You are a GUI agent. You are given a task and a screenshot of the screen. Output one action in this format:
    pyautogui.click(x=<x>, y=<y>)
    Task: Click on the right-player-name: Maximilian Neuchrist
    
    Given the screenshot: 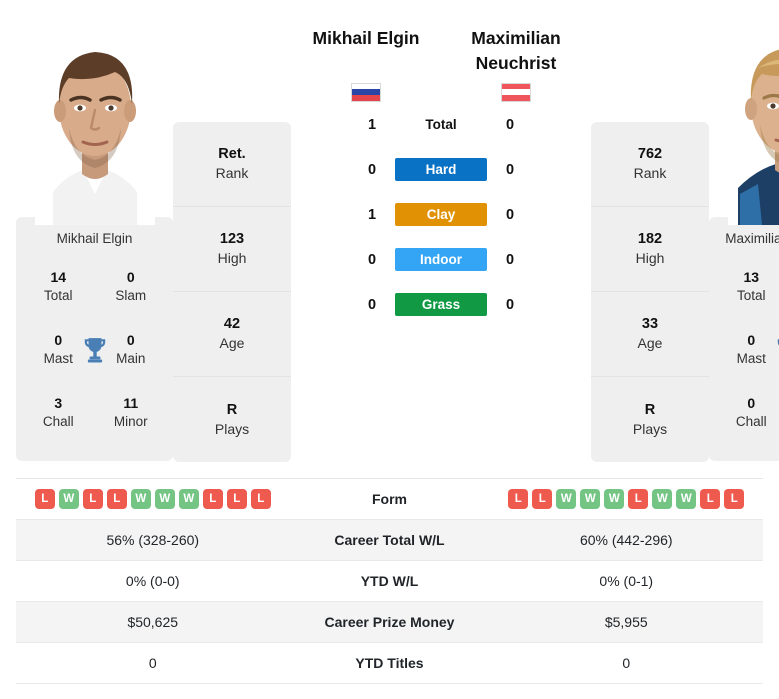 What is the action you would take?
    pyautogui.click(x=516, y=51)
    